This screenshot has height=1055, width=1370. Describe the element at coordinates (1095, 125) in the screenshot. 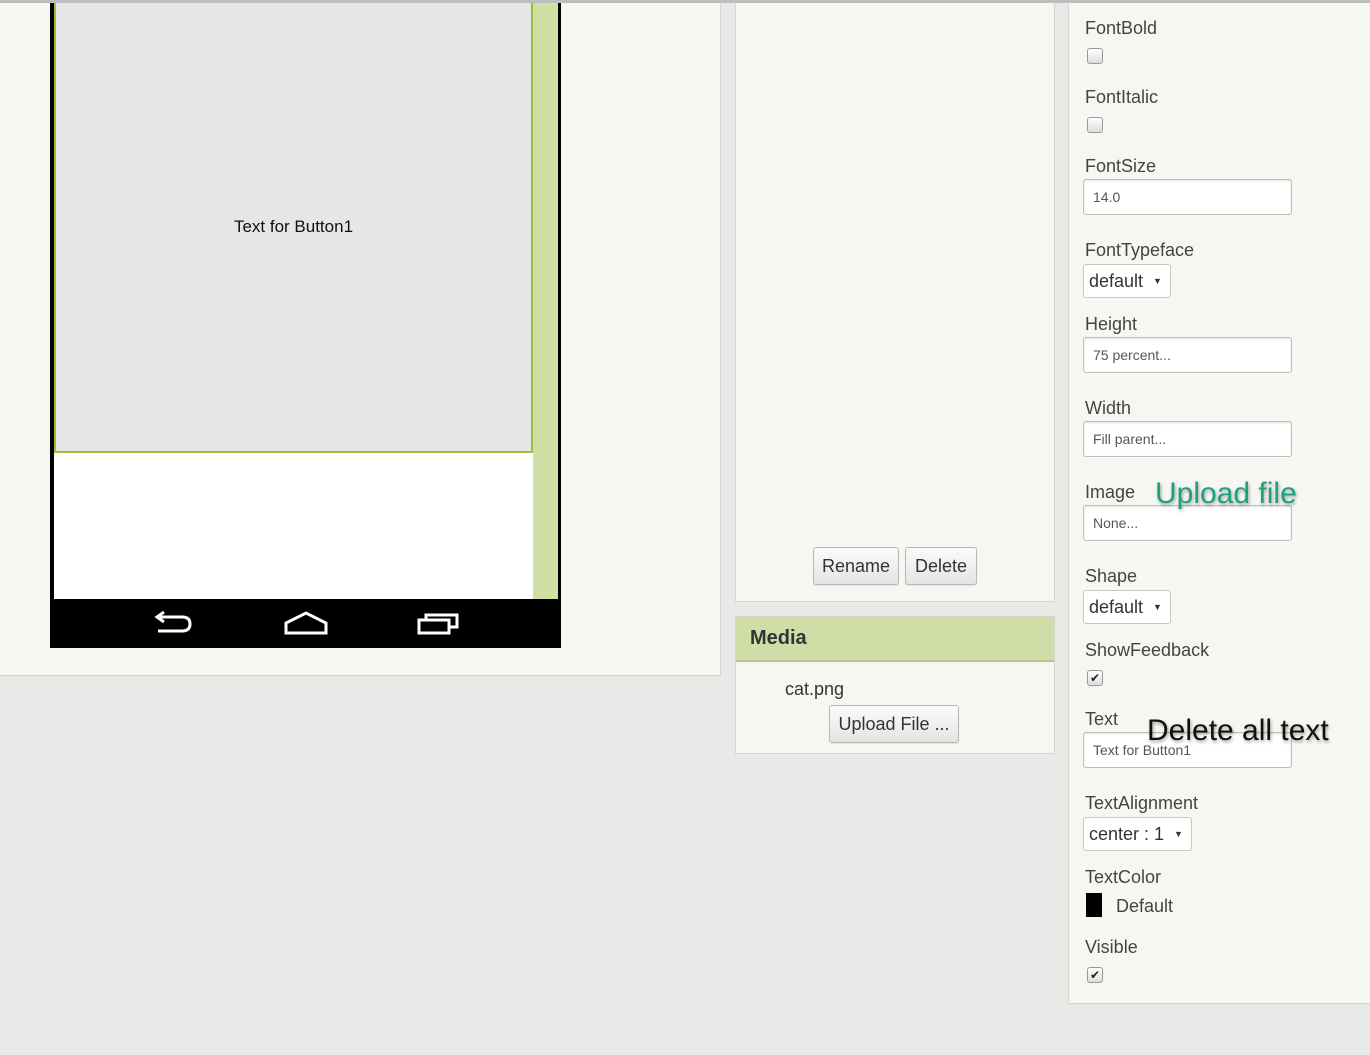

I see `fontitalic-checkbox` at that location.